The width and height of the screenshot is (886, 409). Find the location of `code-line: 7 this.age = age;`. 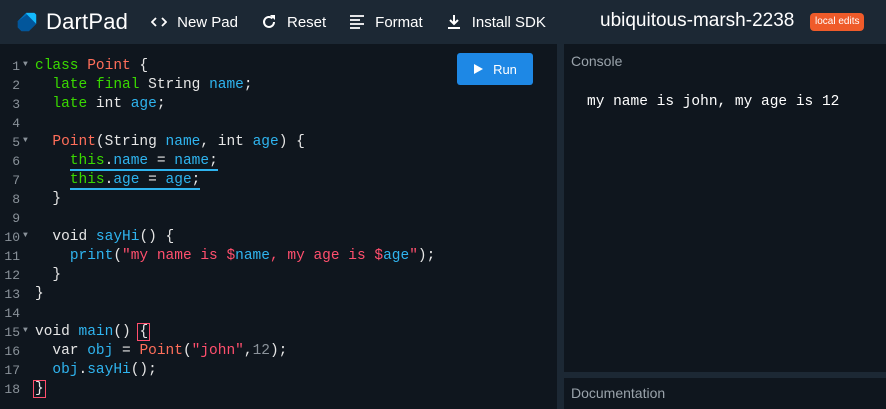

code-line: 7 this.age = age; is located at coordinates (278, 180).